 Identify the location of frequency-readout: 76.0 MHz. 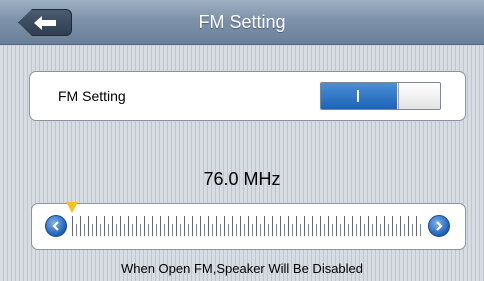
(242, 179).